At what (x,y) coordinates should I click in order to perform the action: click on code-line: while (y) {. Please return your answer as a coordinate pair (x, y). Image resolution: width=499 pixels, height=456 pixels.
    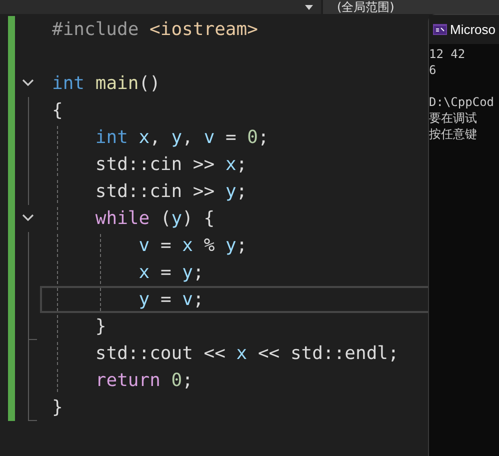
    Looking at the image, I should click on (155, 218).